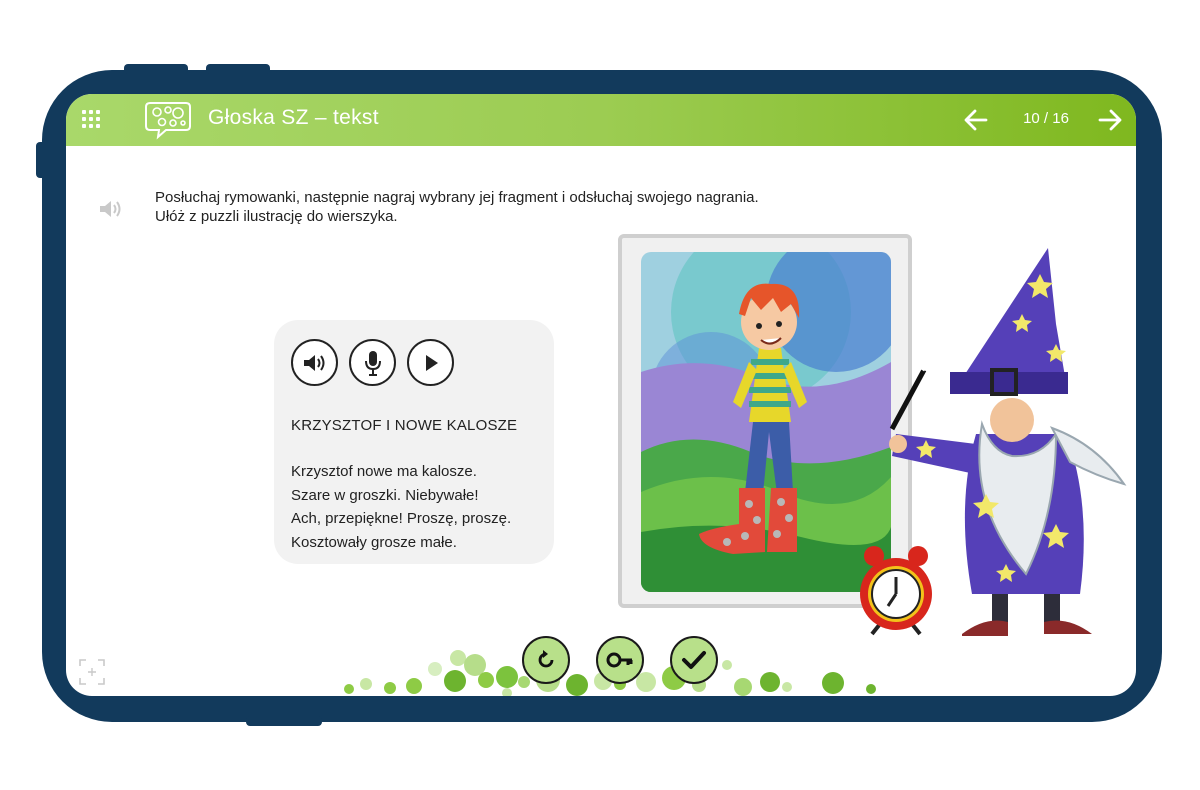 This screenshot has width=1200, height=790. I want to click on poem-line: Kosztowały grosze małe., so click(374, 542).